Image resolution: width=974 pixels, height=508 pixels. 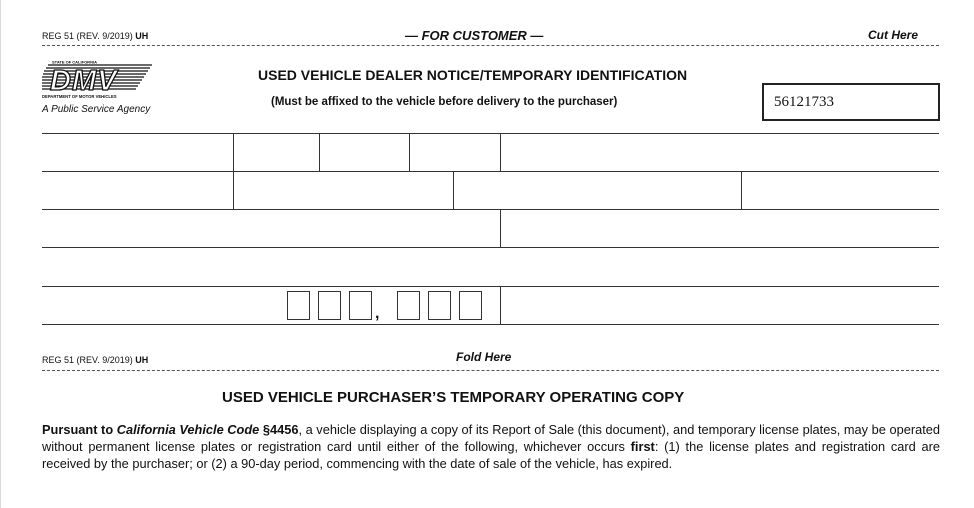 I want to click on fold-line, so click(x=490, y=370).